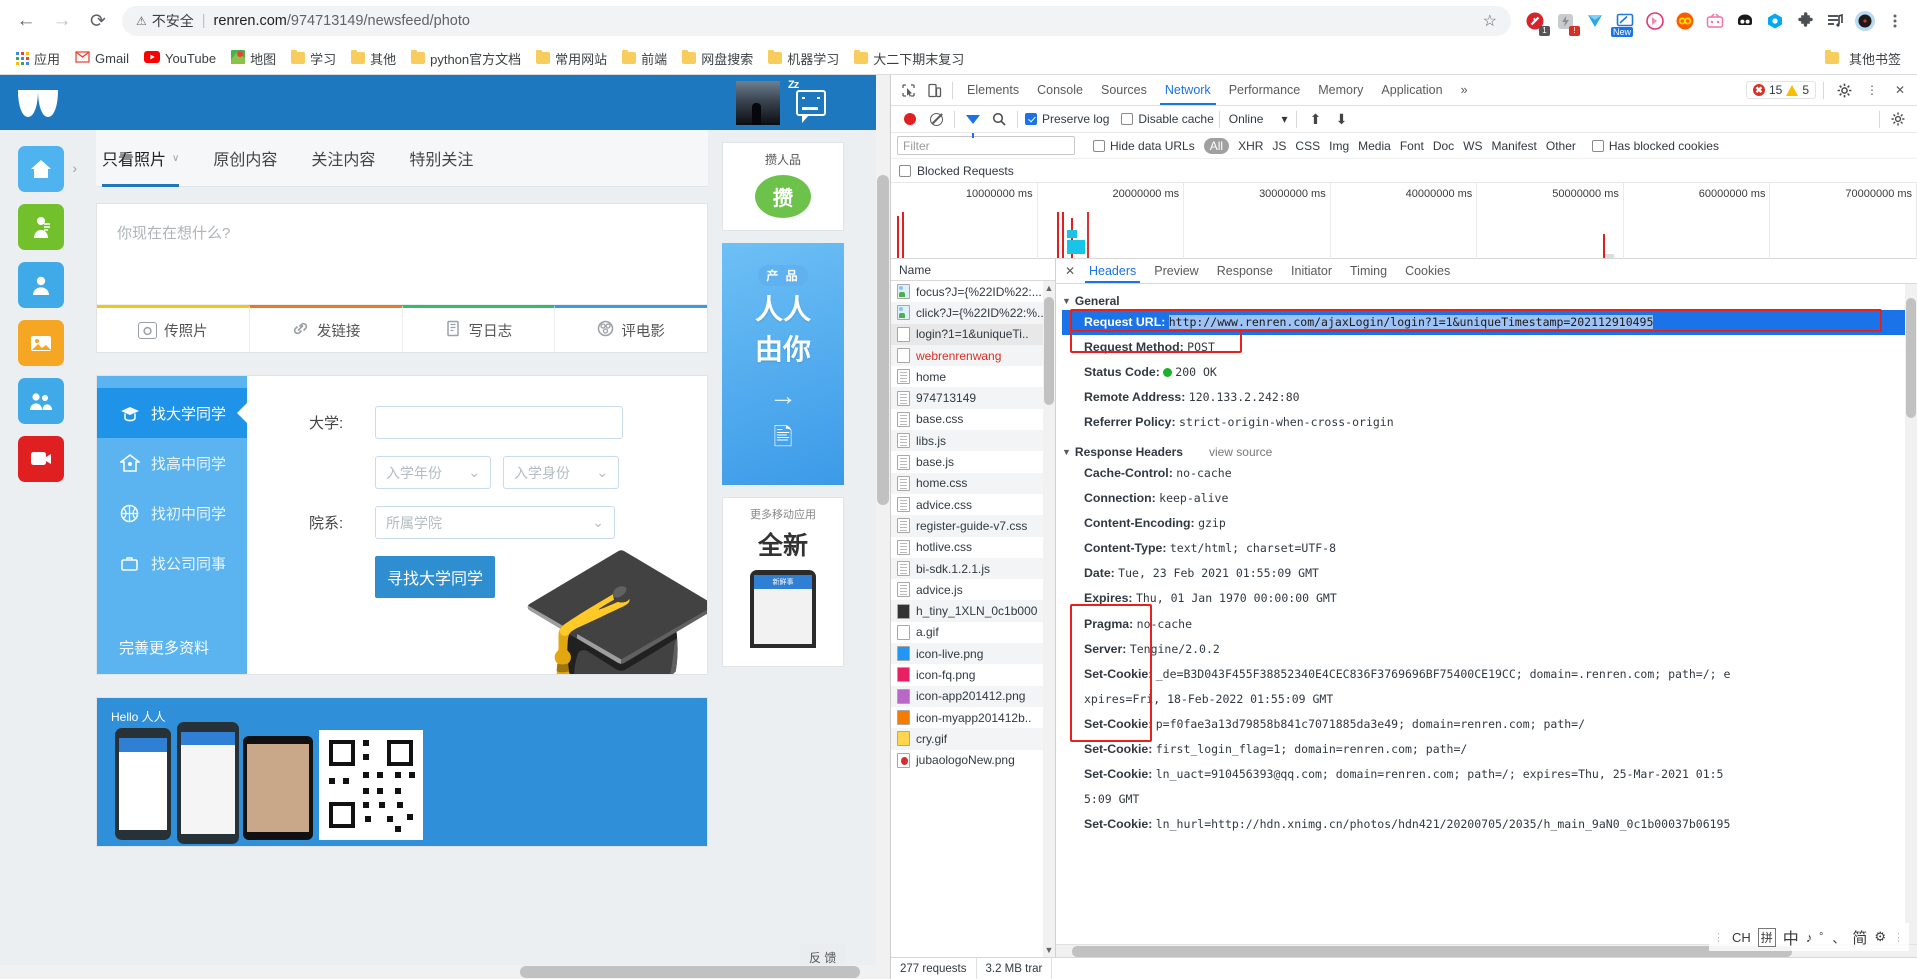 The image size is (1917, 979). Describe the element at coordinates (973, 461) in the screenshot. I see `table-row: base.js` at that location.